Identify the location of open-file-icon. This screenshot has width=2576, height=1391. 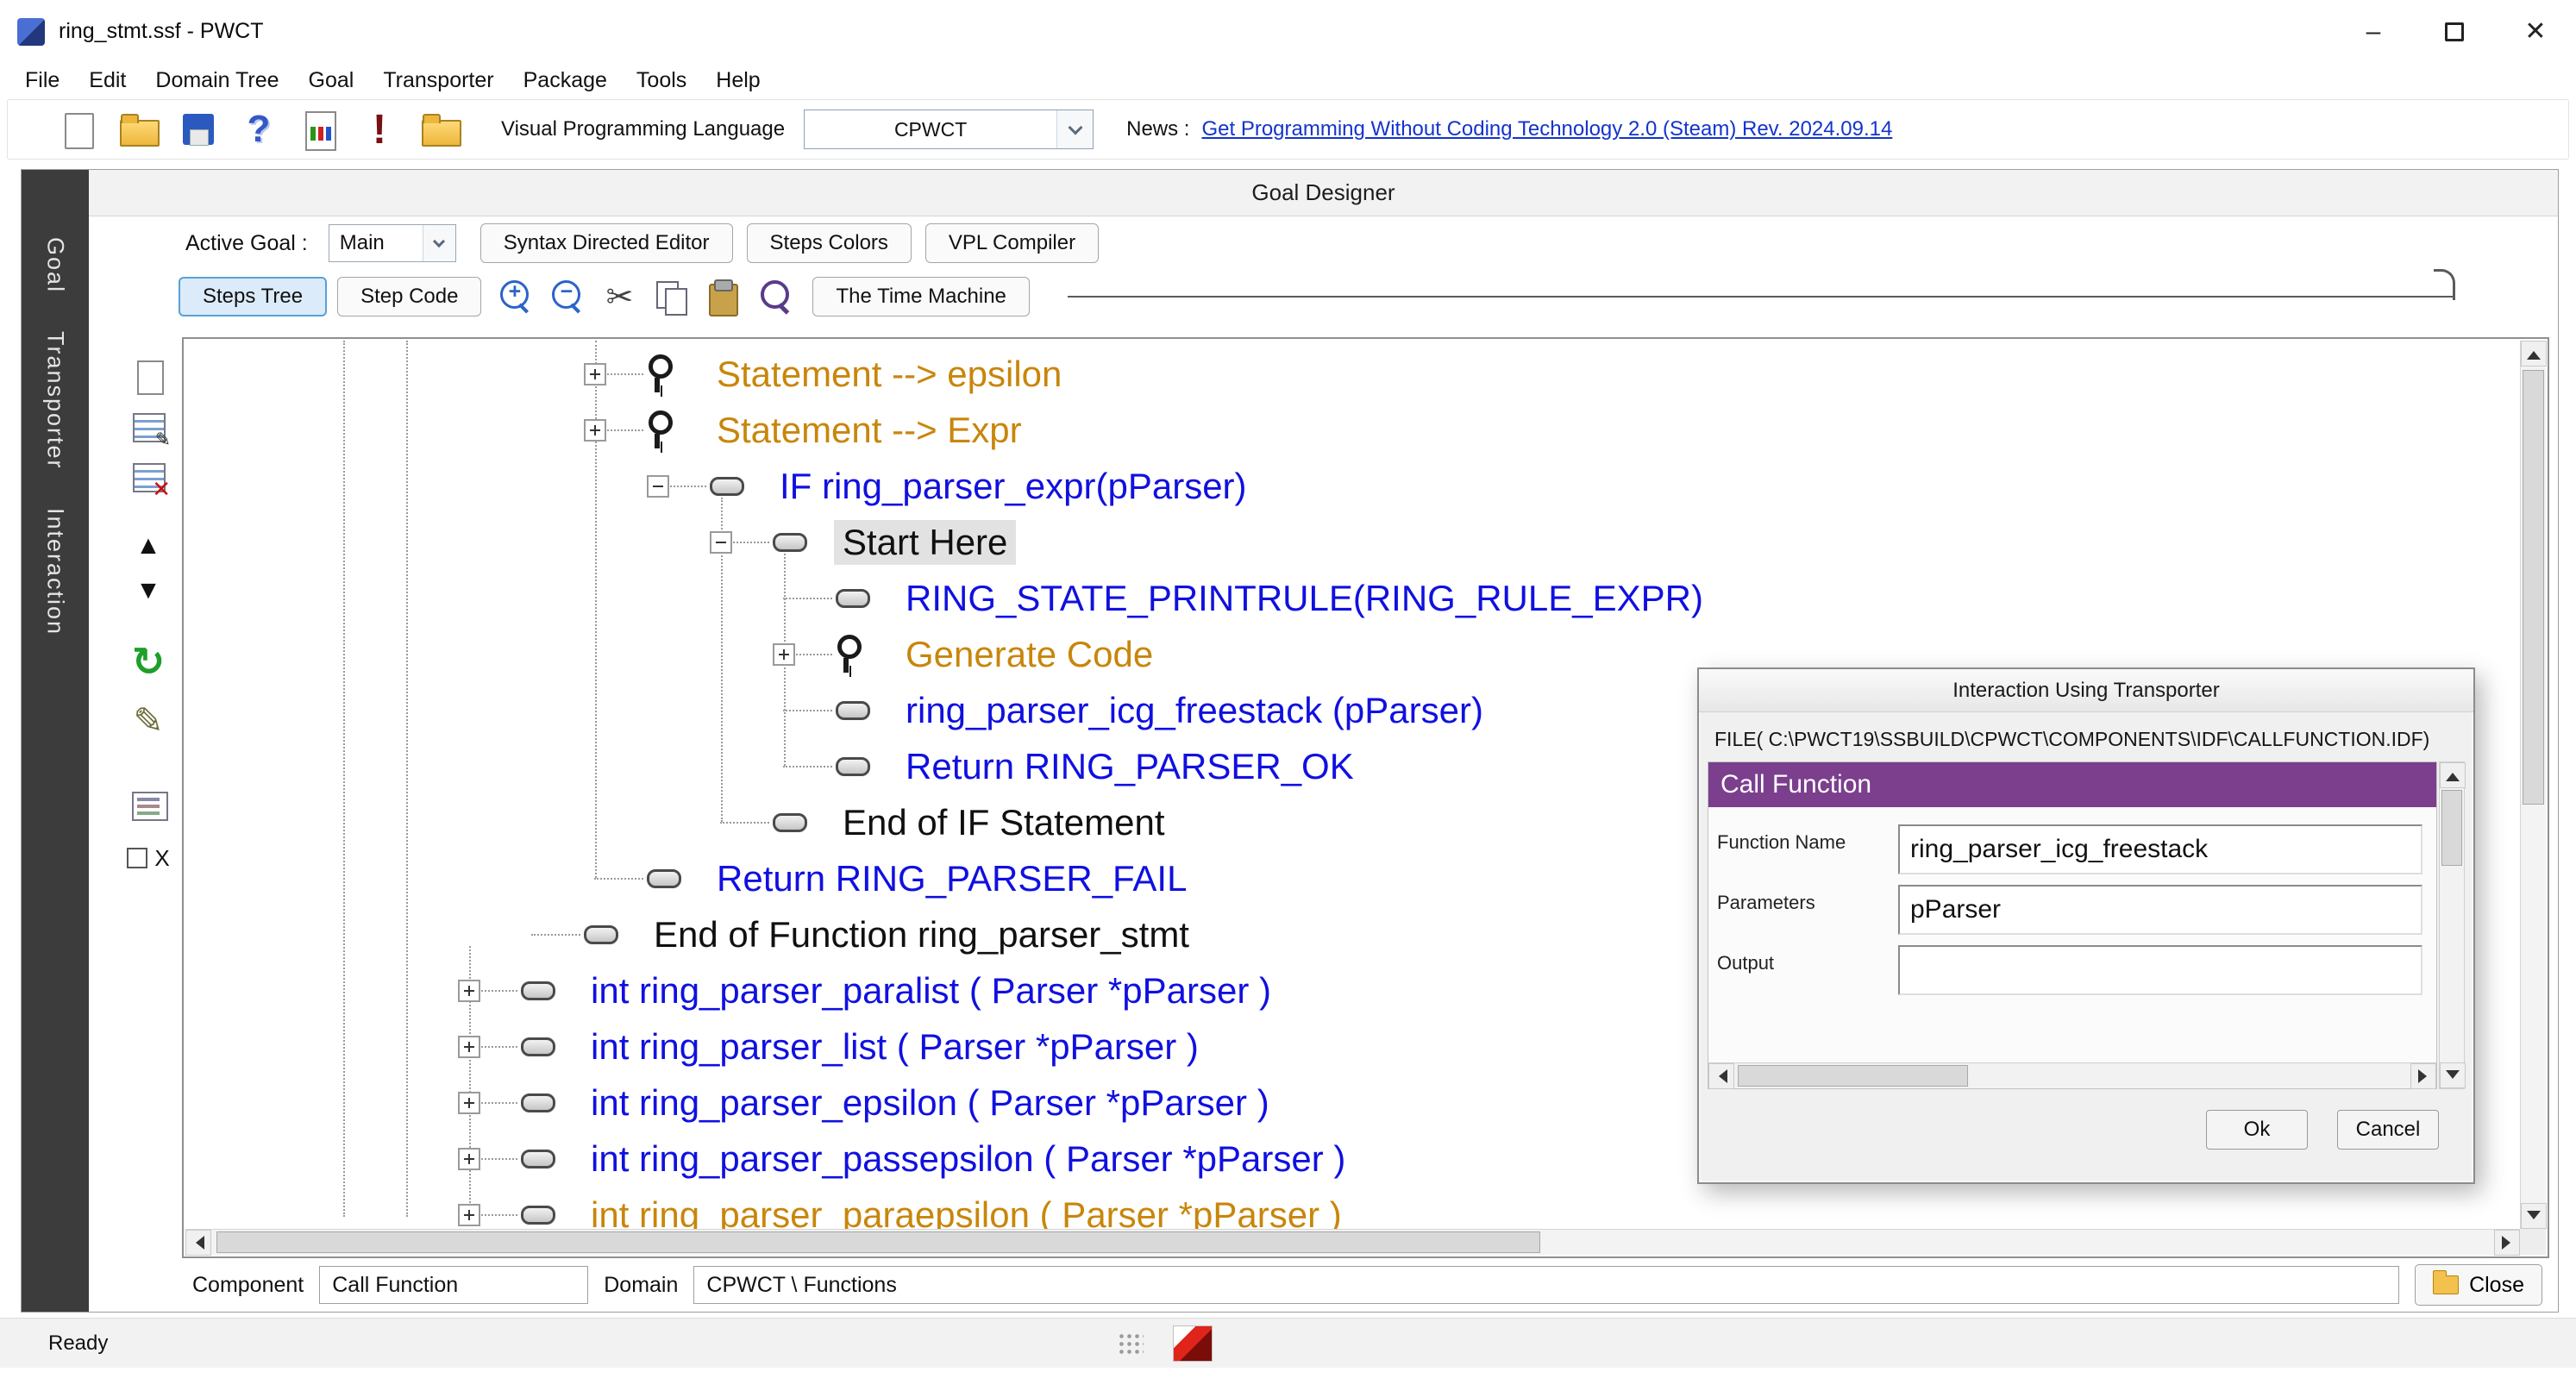
(138, 129).